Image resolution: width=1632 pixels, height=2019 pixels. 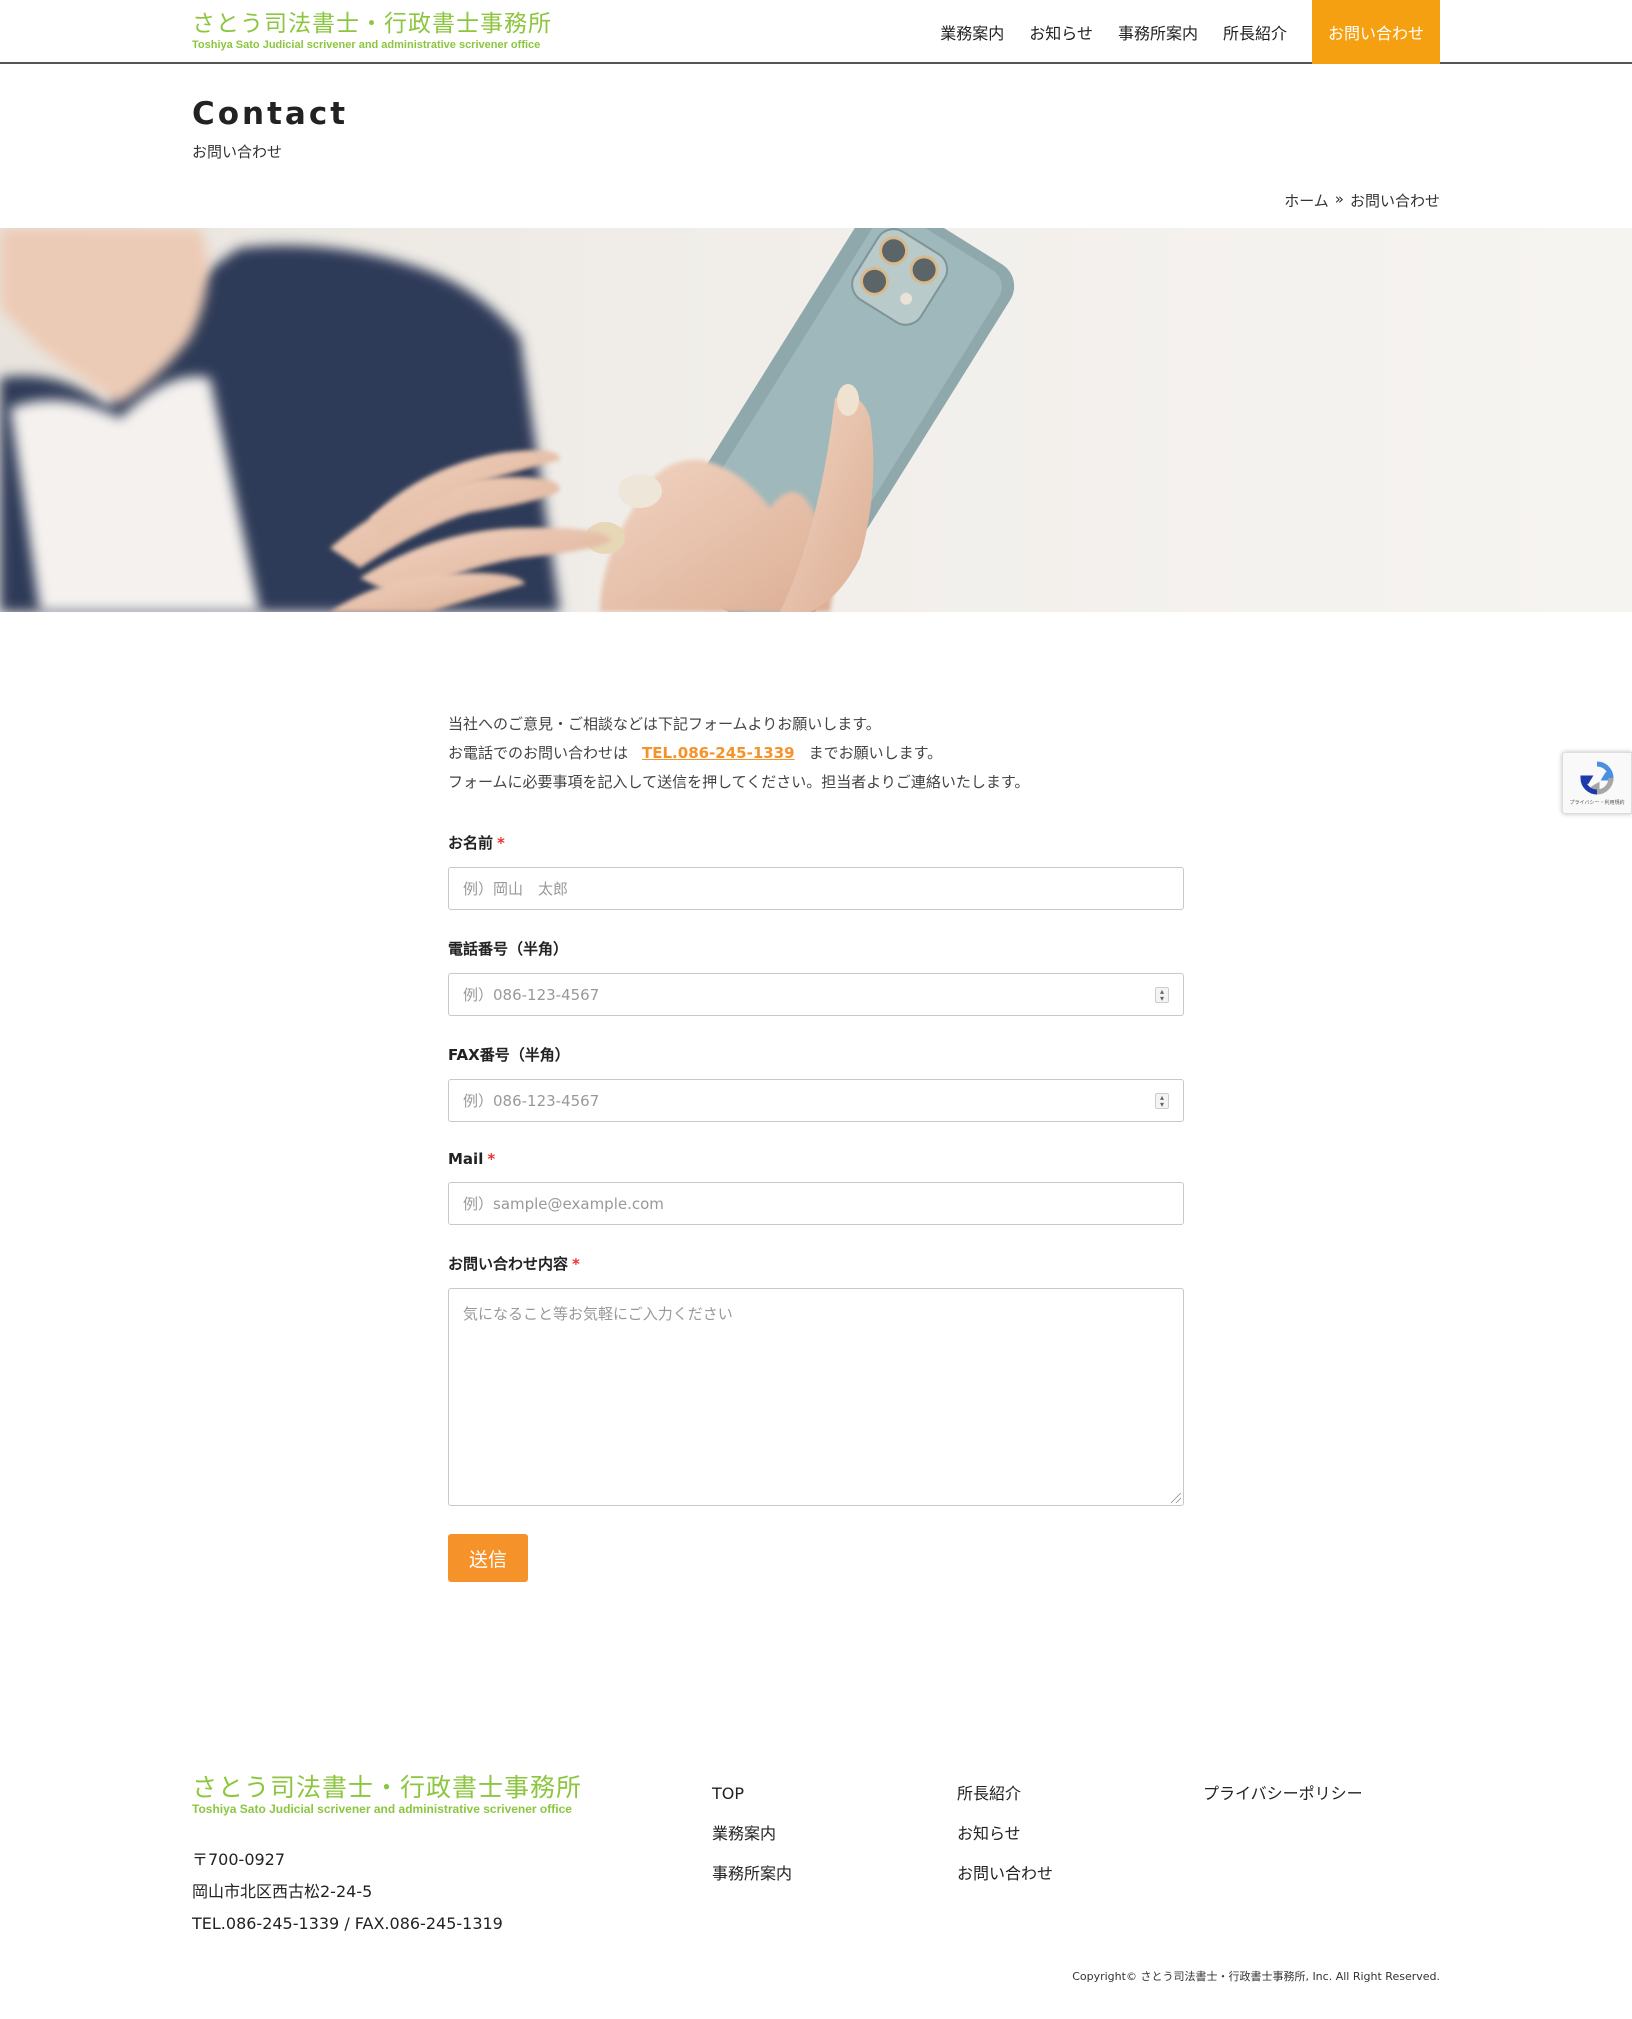 What do you see at coordinates (972, 32) in the screenshot?
I see `nav-services: 業務案内` at bounding box center [972, 32].